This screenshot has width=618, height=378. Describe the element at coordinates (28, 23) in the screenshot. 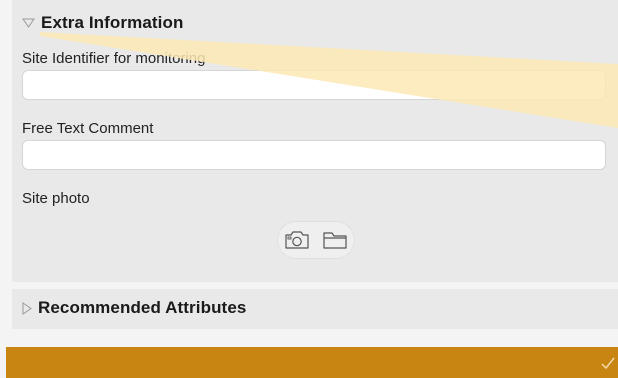

I see `triangle-down-icon` at that location.